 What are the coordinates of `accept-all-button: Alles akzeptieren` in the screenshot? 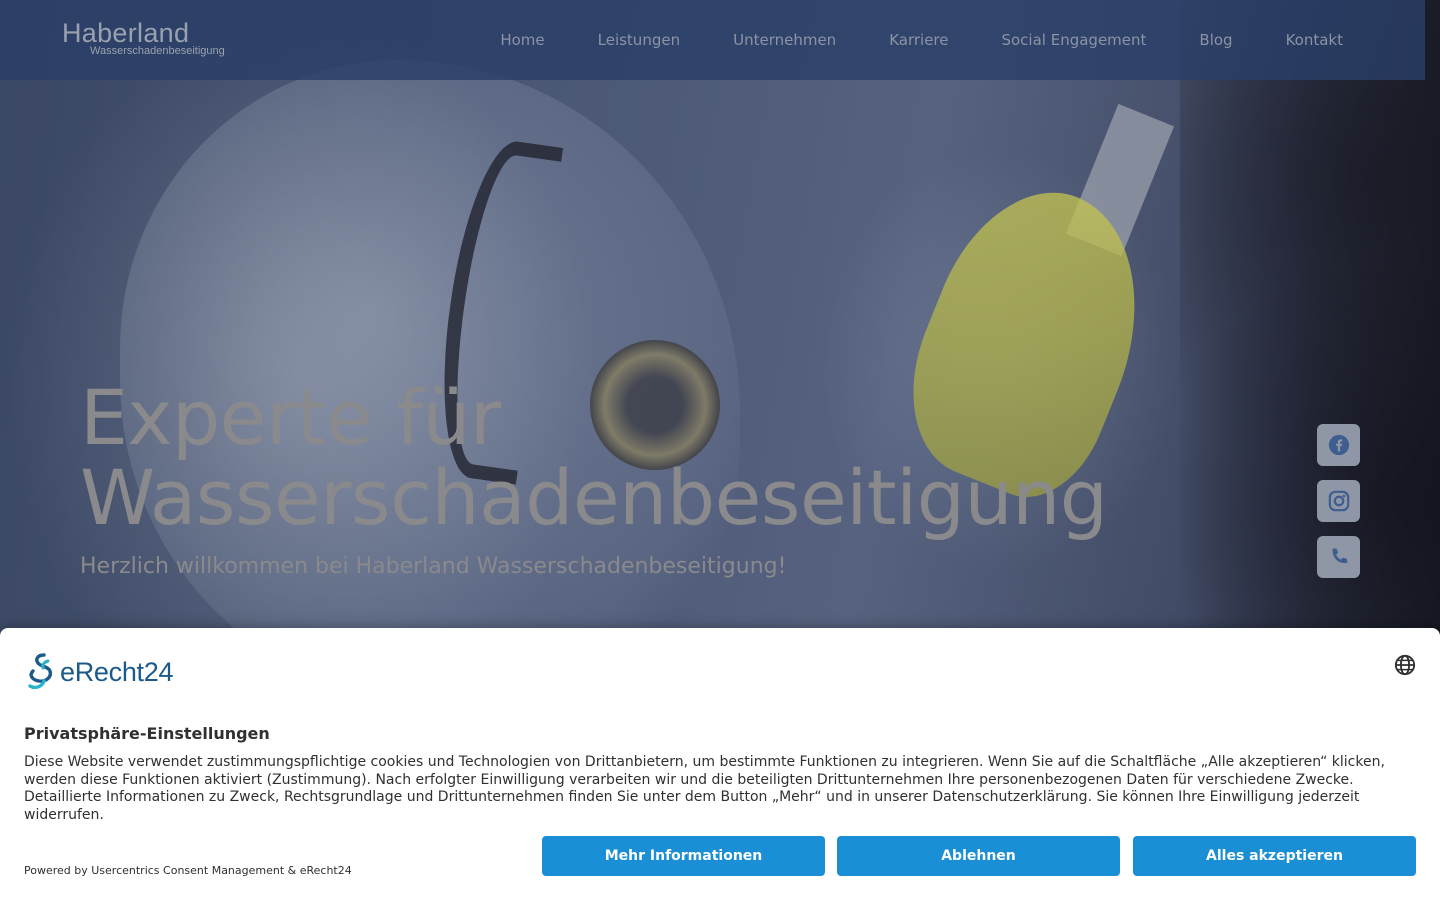 It's located at (1274, 856).